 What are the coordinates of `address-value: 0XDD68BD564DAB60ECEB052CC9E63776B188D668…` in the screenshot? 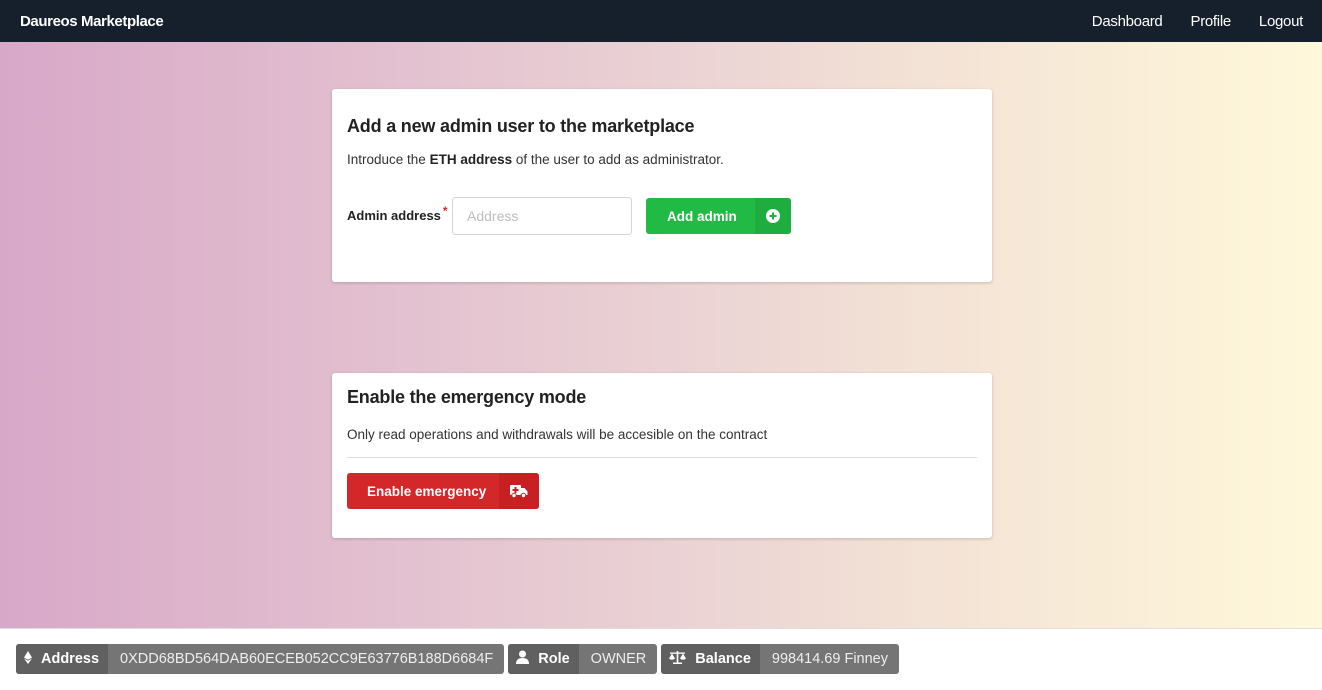 It's located at (307, 659).